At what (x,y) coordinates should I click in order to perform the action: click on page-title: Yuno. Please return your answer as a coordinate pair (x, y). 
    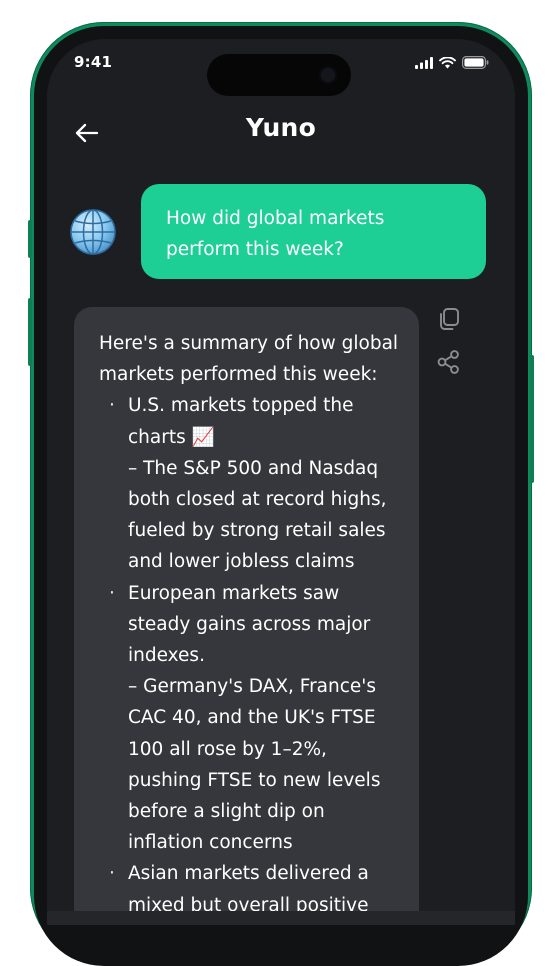
    Looking at the image, I should click on (281, 127).